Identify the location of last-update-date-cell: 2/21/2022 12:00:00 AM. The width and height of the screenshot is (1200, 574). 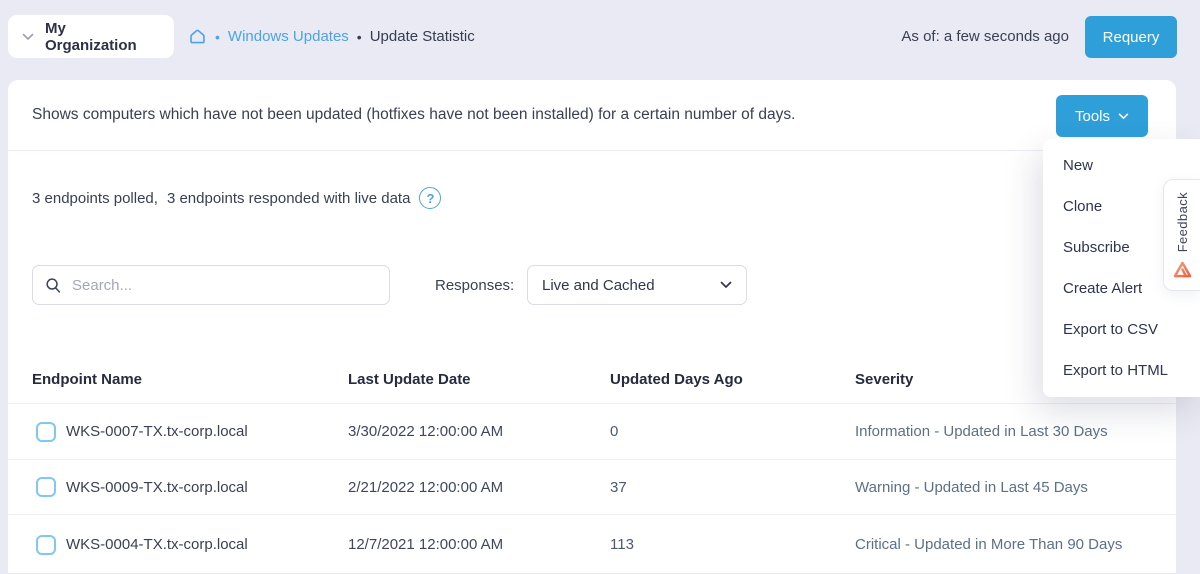
(426, 487).